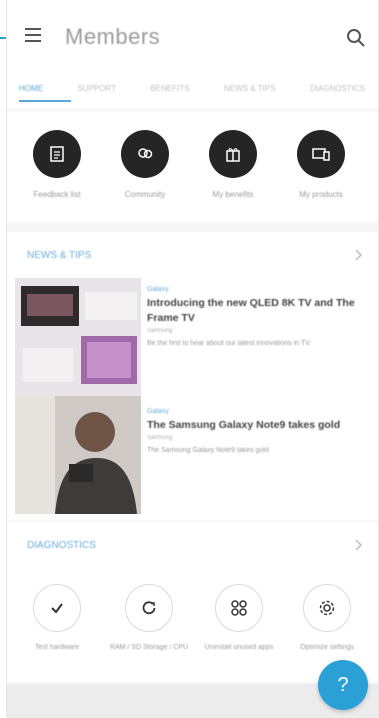 The image size is (379, 718). I want to click on diagnostic-uninstall-apps: Uninstall unused apps, so click(239, 618).